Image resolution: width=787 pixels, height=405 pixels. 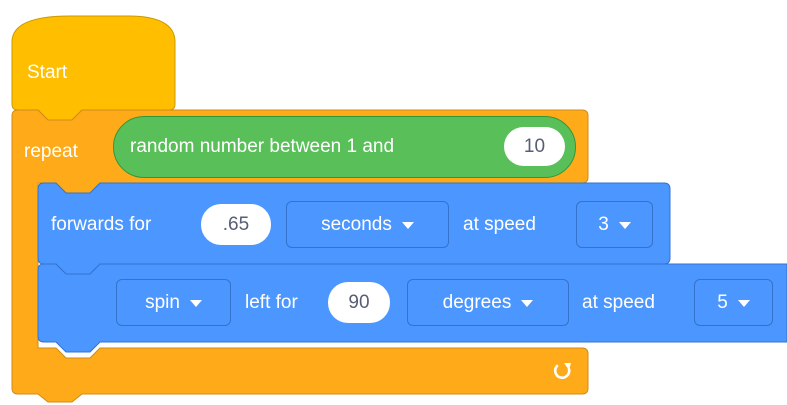 What do you see at coordinates (603, 224) in the screenshot?
I see `forwards-speed-value: 3` at bounding box center [603, 224].